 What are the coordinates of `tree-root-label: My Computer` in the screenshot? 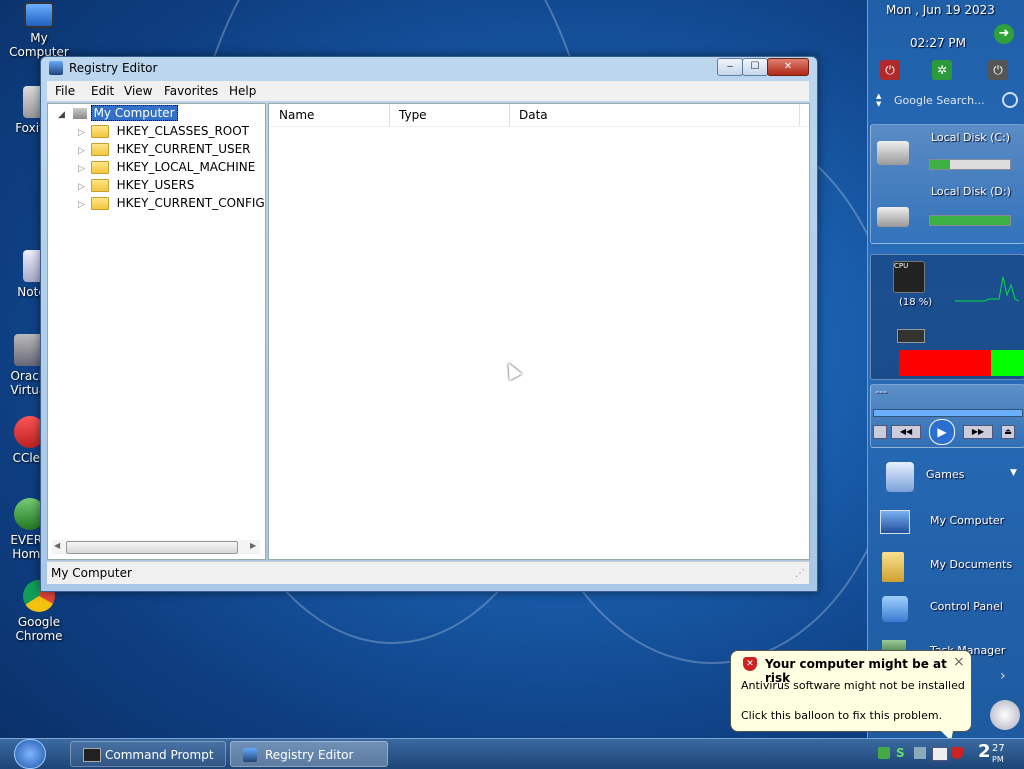 It's located at (134, 113).